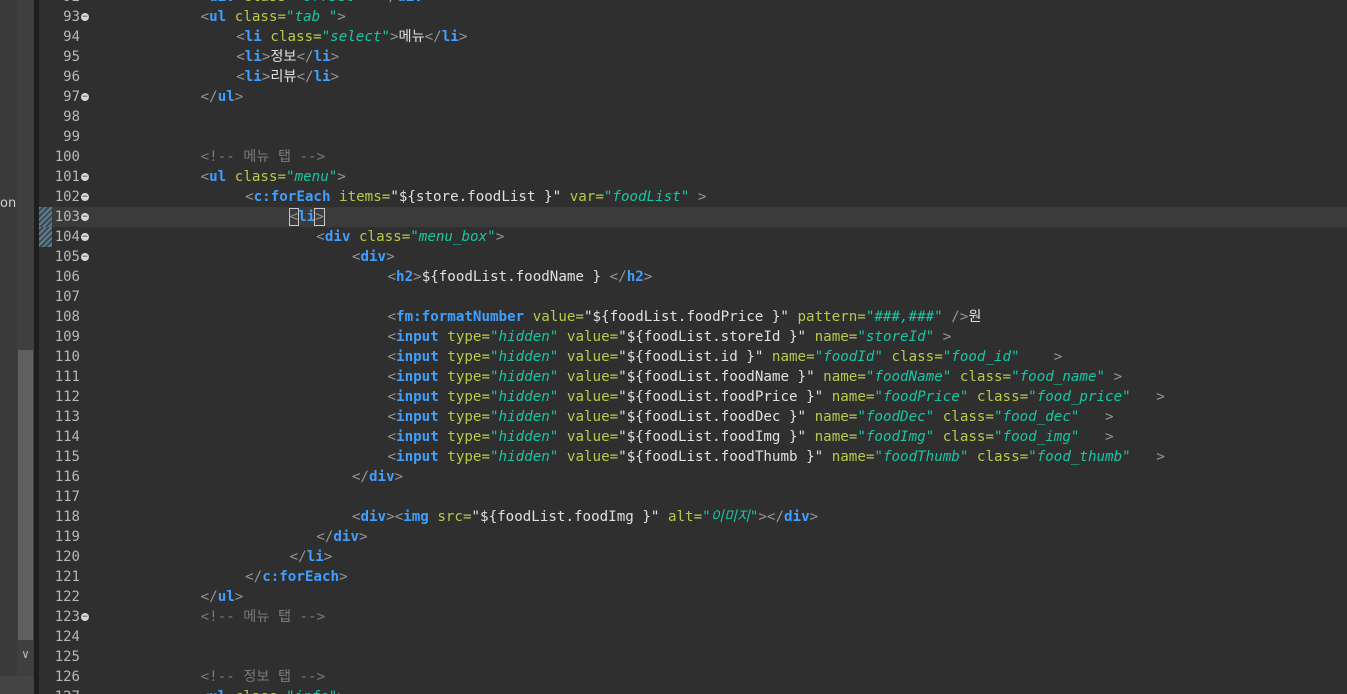 The height and width of the screenshot is (694, 1347). What do you see at coordinates (975, 317) in the screenshot?
I see `code-token: 원` at bounding box center [975, 317].